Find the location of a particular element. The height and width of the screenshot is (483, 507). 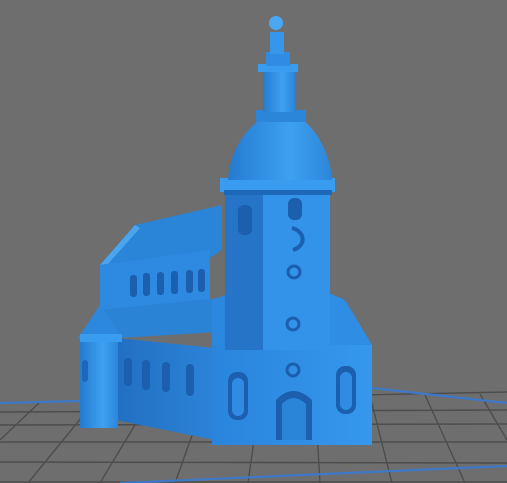

tower-window-front is located at coordinates (295, 209).